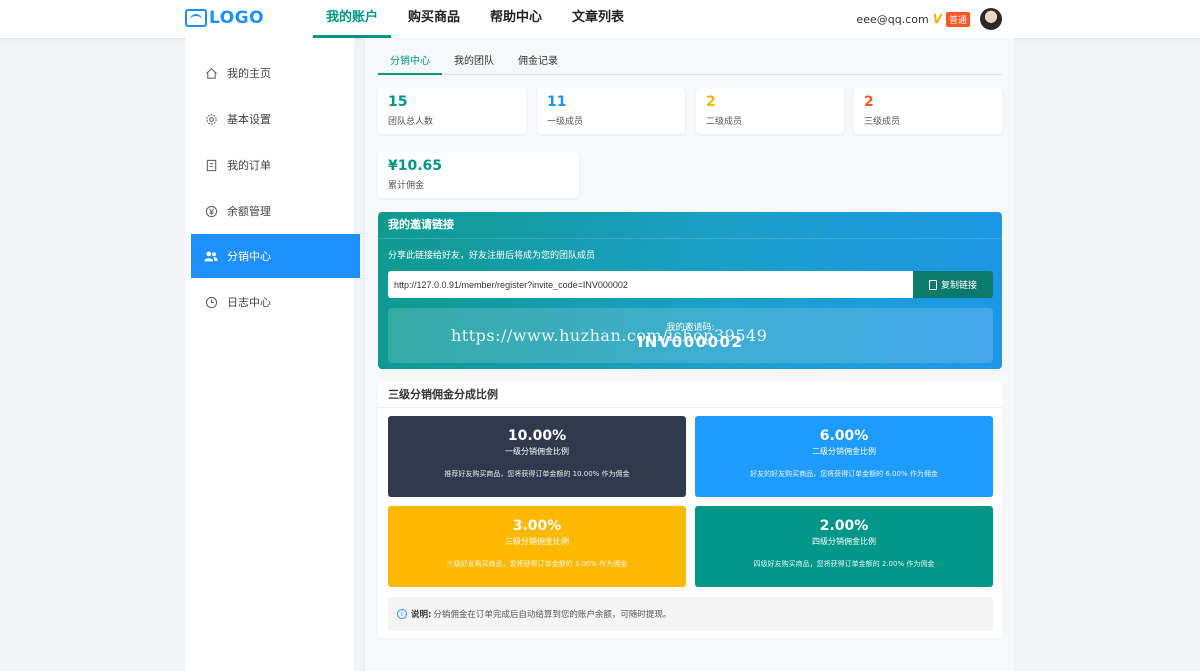  What do you see at coordinates (537, 541) in the screenshot?
I see `ratio-name: 三级分销佣金比例` at bounding box center [537, 541].